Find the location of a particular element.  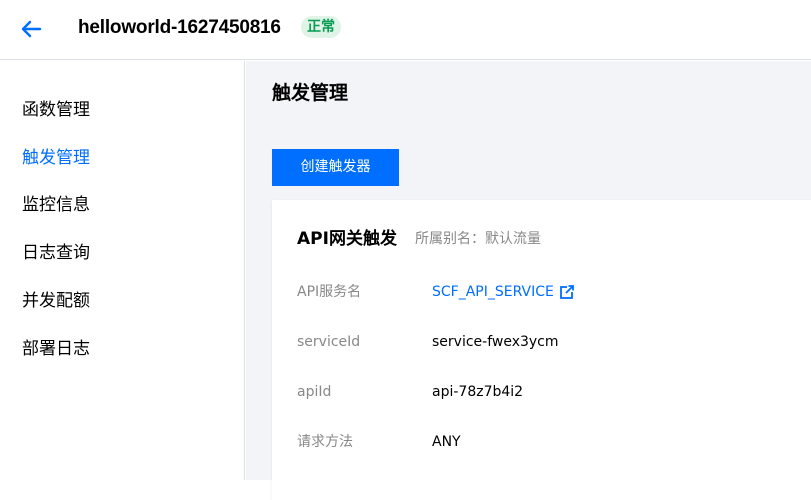

arrow-left-icon is located at coordinates (31, 29).